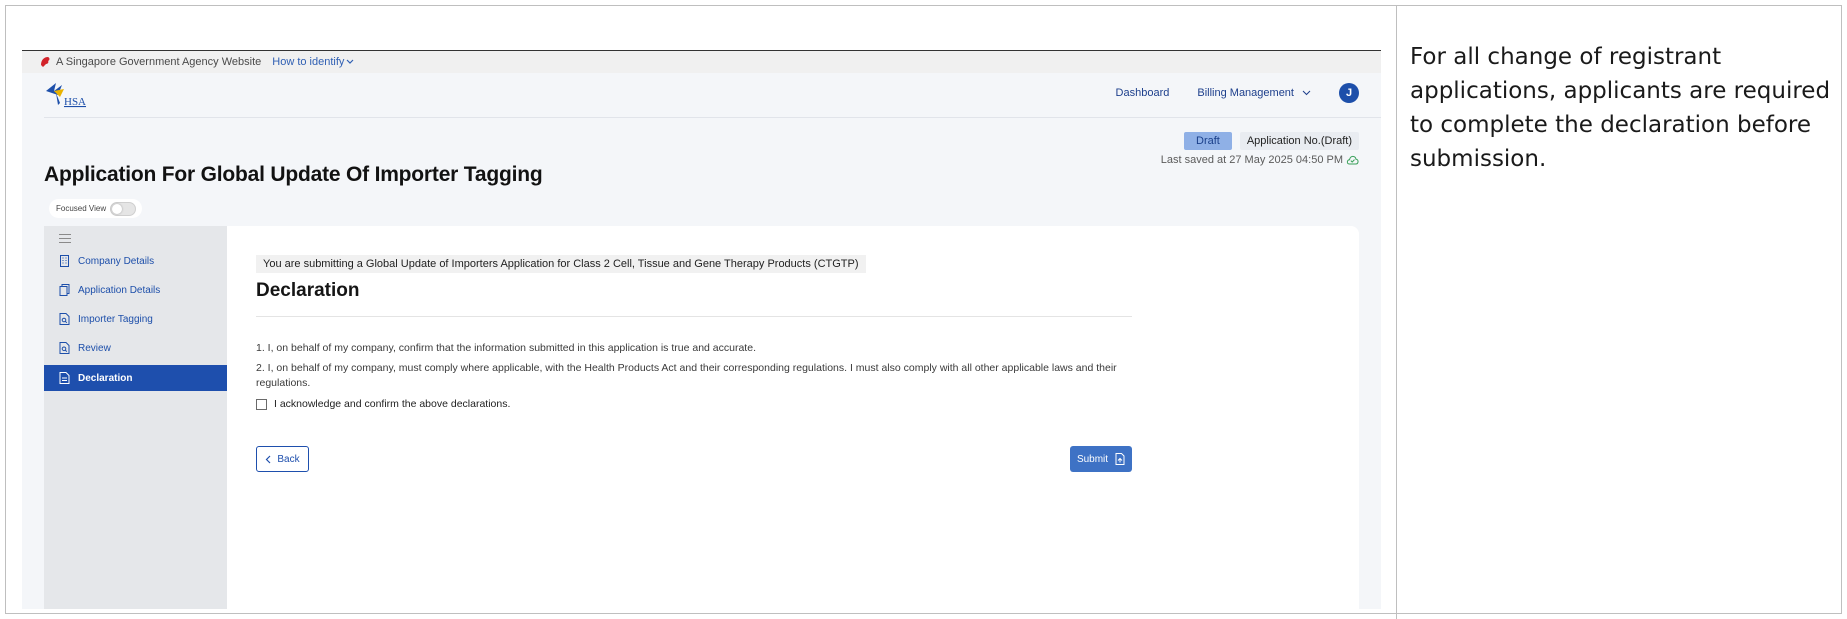  Describe the element at coordinates (282, 459) in the screenshot. I see `back-button: Back` at that location.